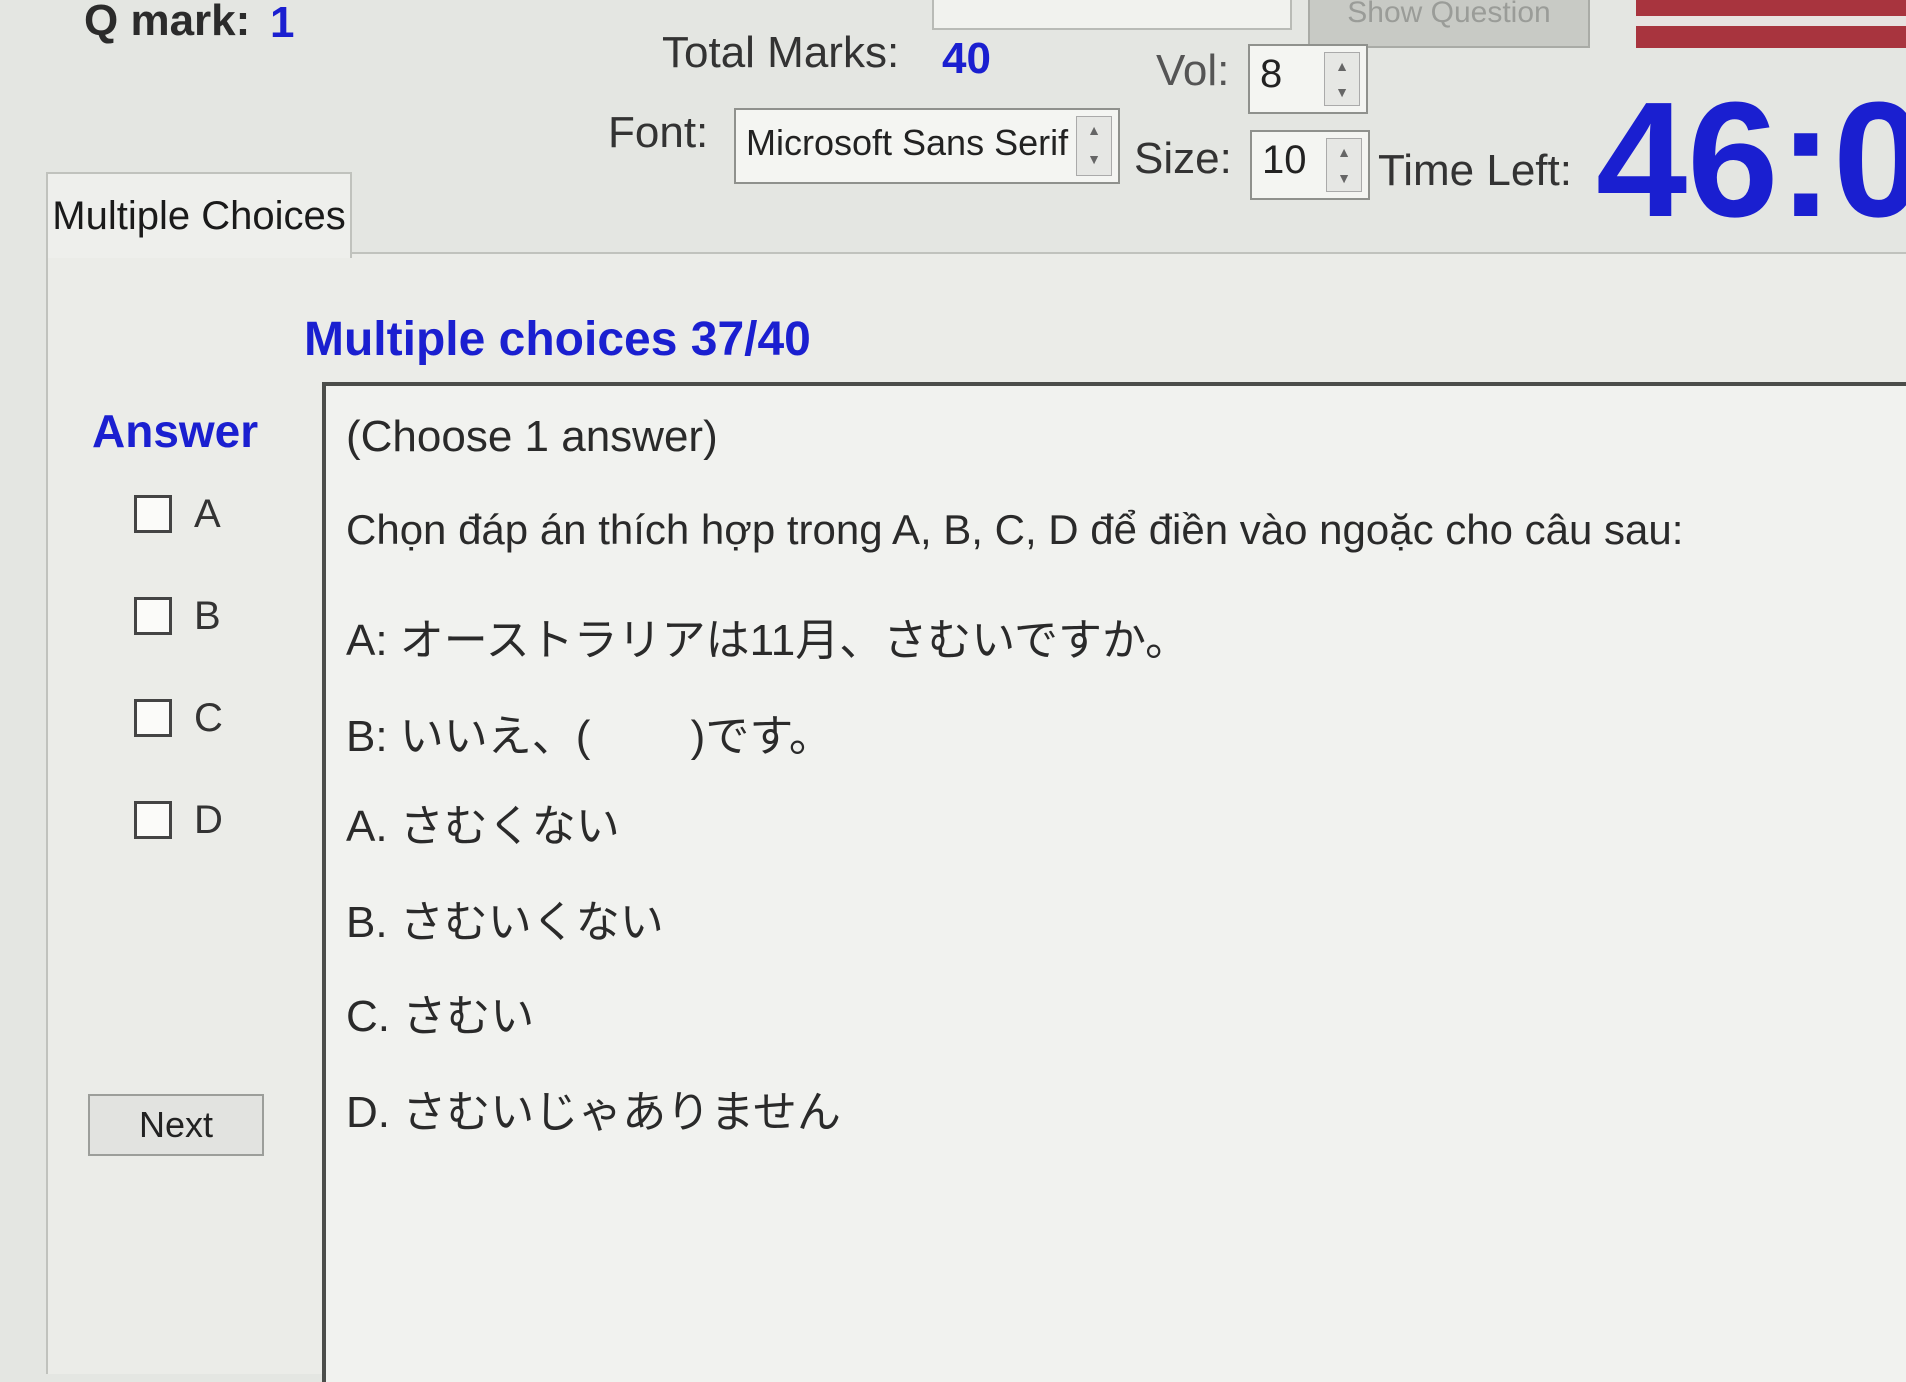 The image size is (1906, 1382). I want to click on tab-multiple-choices: Multiple Choices, so click(199, 215).